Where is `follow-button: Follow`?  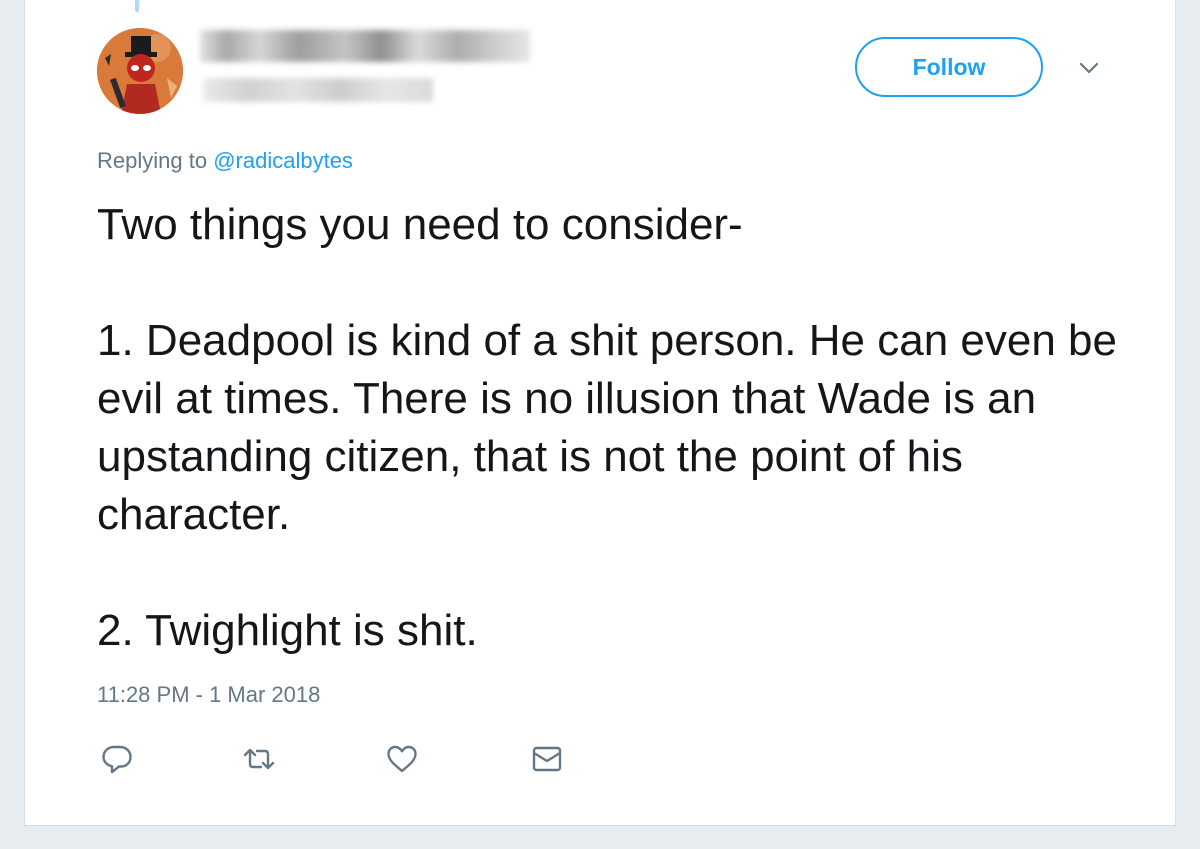 follow-button: Follow is located at coordinates (949, 67).